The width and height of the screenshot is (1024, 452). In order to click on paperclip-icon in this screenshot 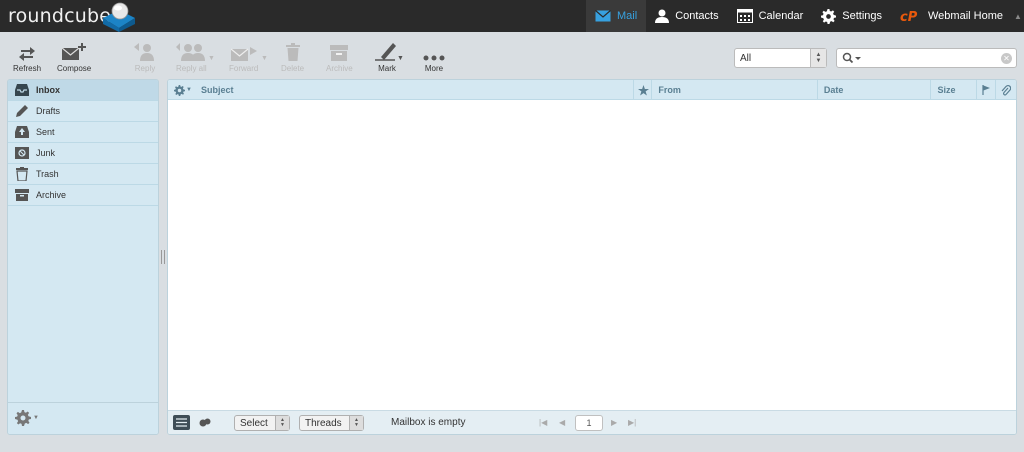, I will do `click(1006, 89)`.